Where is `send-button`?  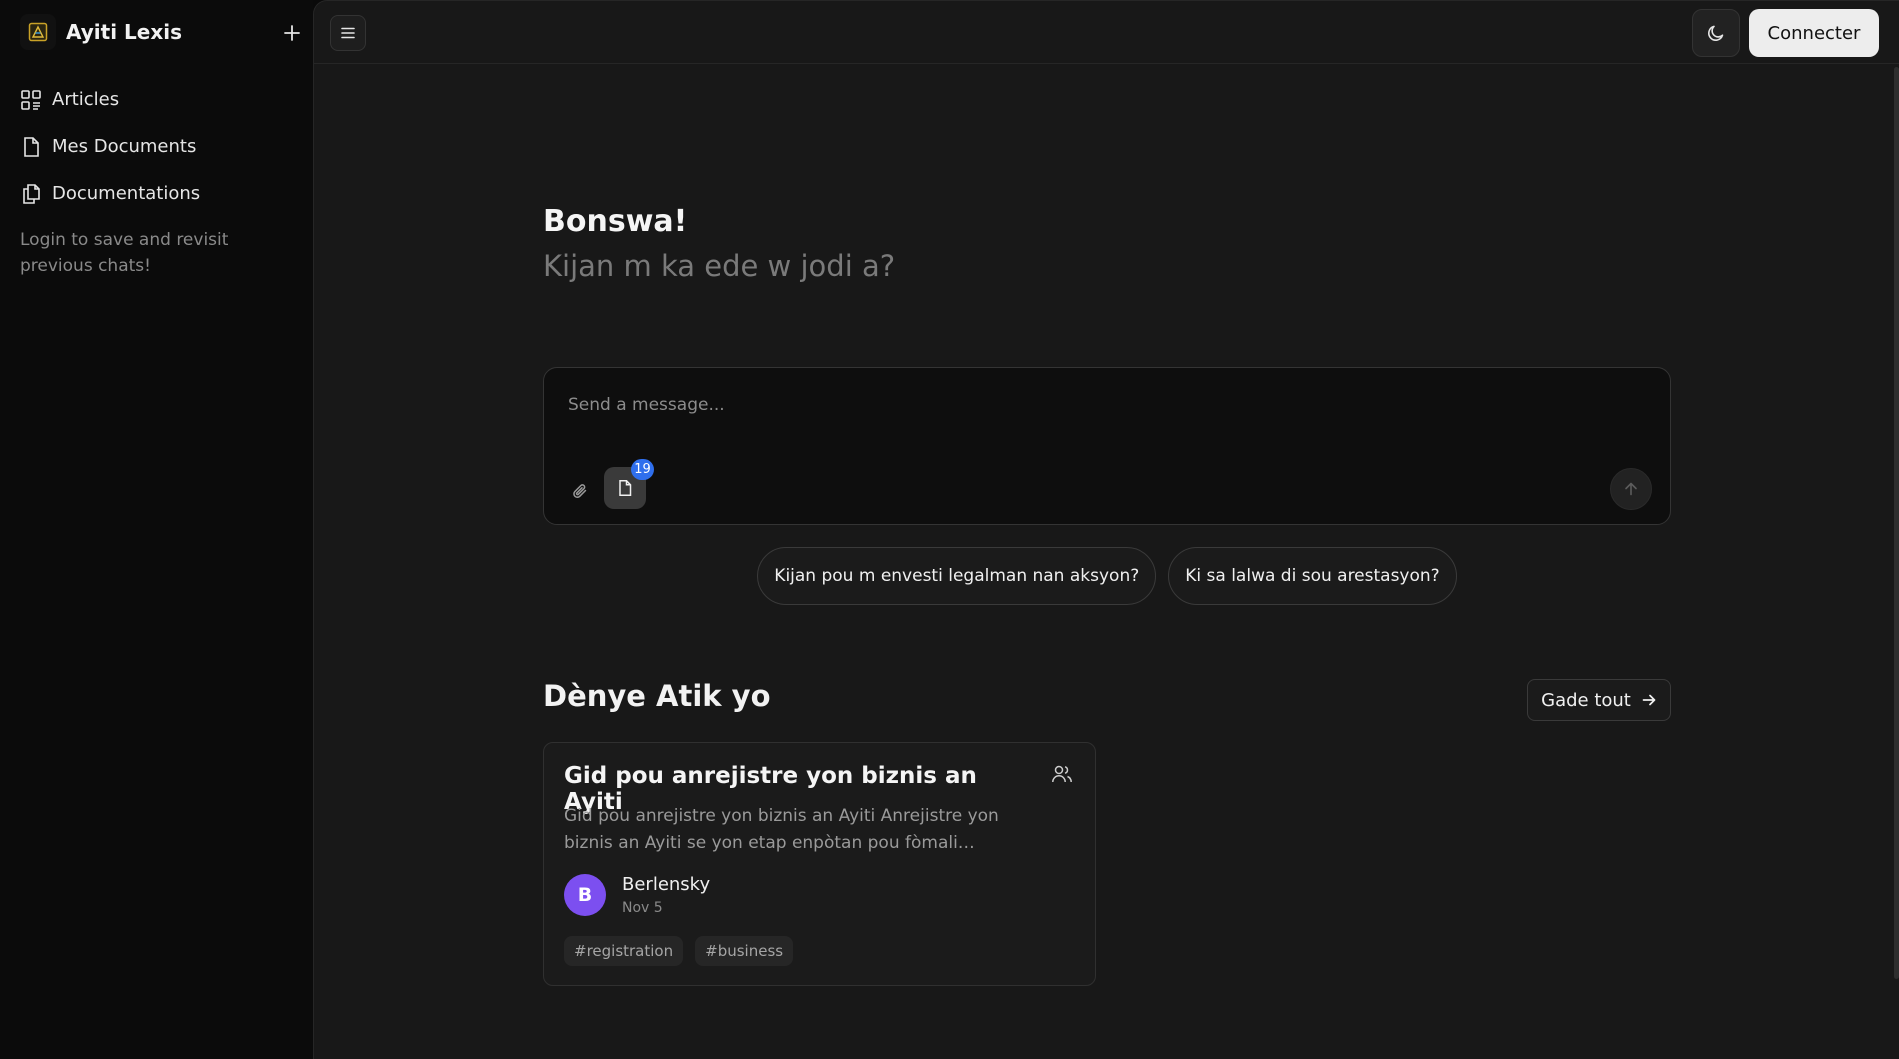 send-button is located at coordinates (1631, 489).